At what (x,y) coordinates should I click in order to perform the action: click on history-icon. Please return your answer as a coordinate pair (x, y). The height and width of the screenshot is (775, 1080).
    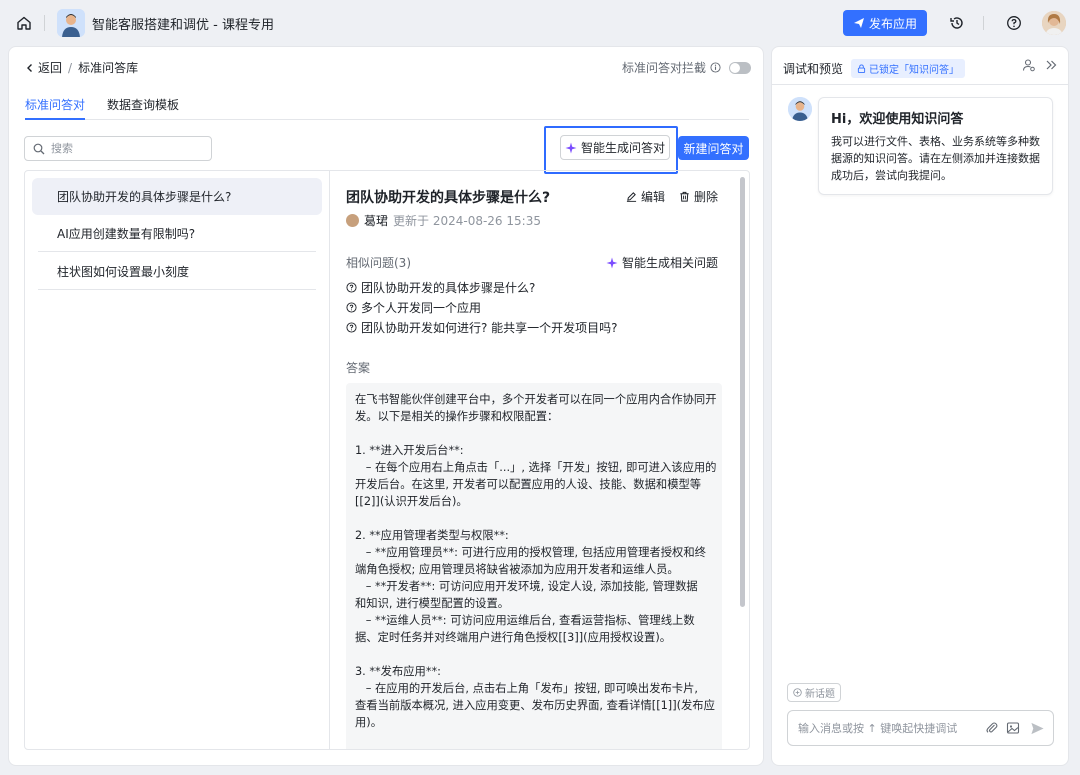
    Looking at the image, I should click on (957, 23).